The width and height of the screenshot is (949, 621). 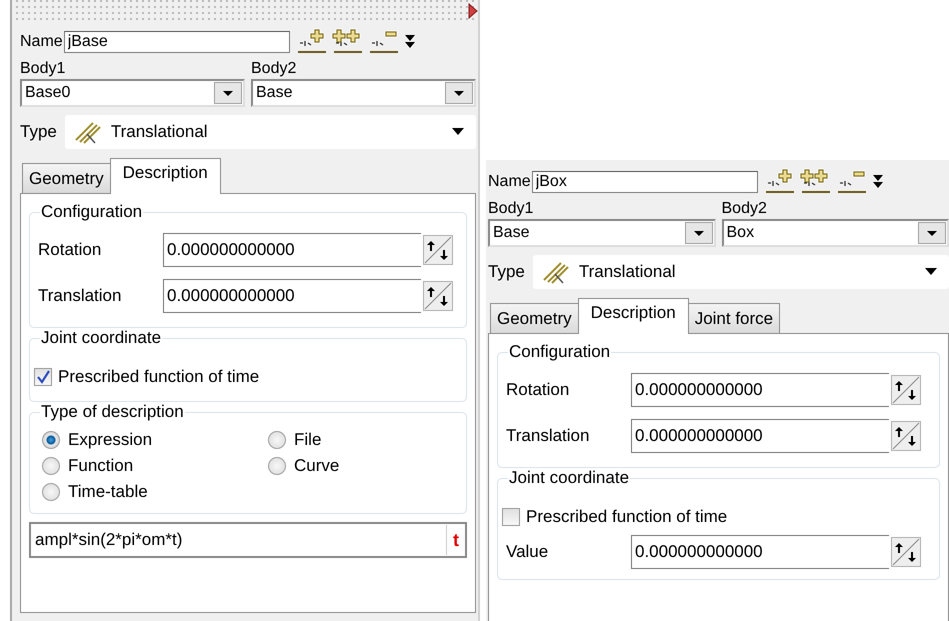 What do you see at coordinates (155, 440) in the screenshot?
I see `radio-option: Expression` at bounding box center [155, 440].